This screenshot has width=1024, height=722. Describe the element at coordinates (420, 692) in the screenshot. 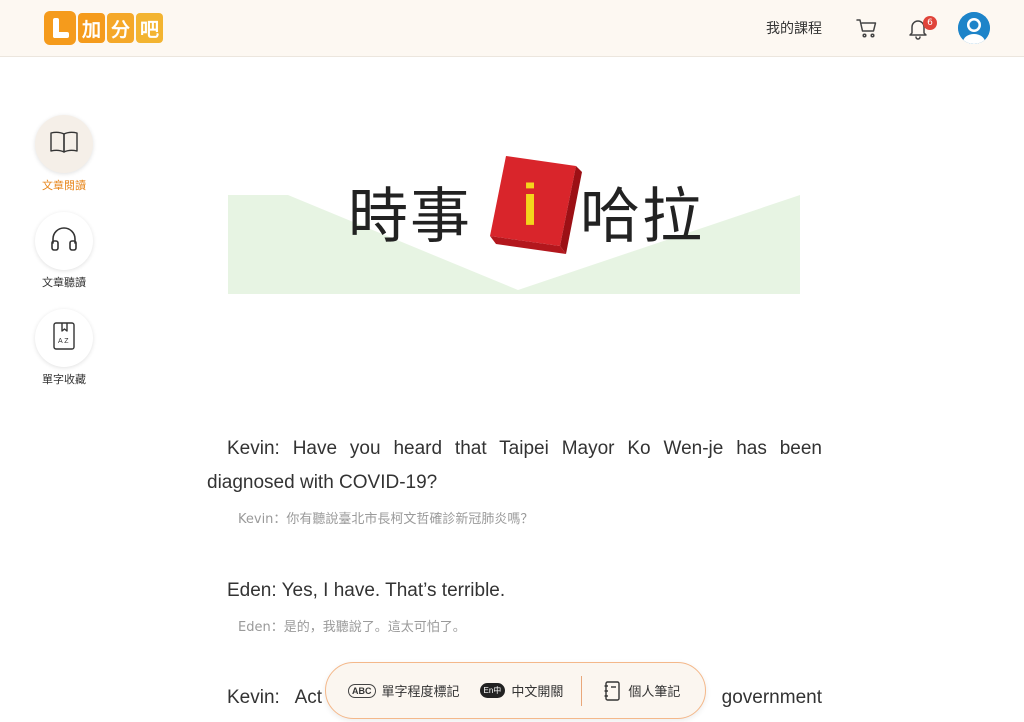

I see `vocab-level-label: 單字程度標記` at that location.